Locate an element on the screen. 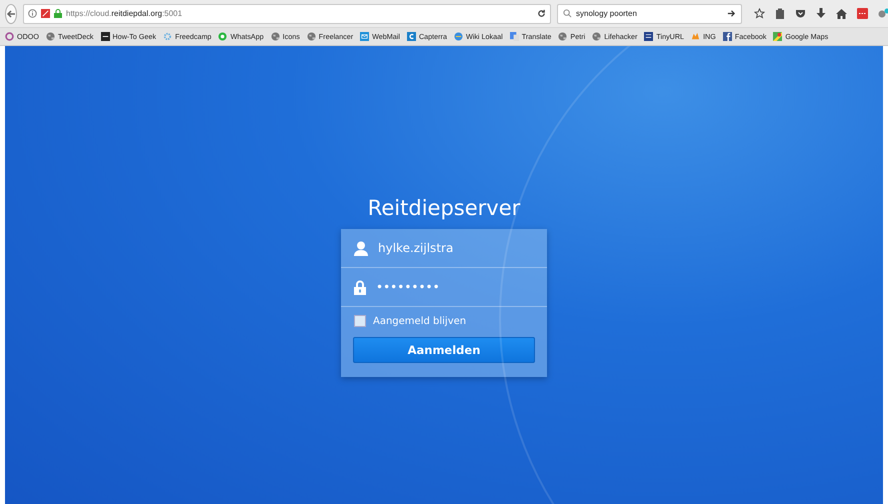  user-icon is located at coordinates (361, 248).